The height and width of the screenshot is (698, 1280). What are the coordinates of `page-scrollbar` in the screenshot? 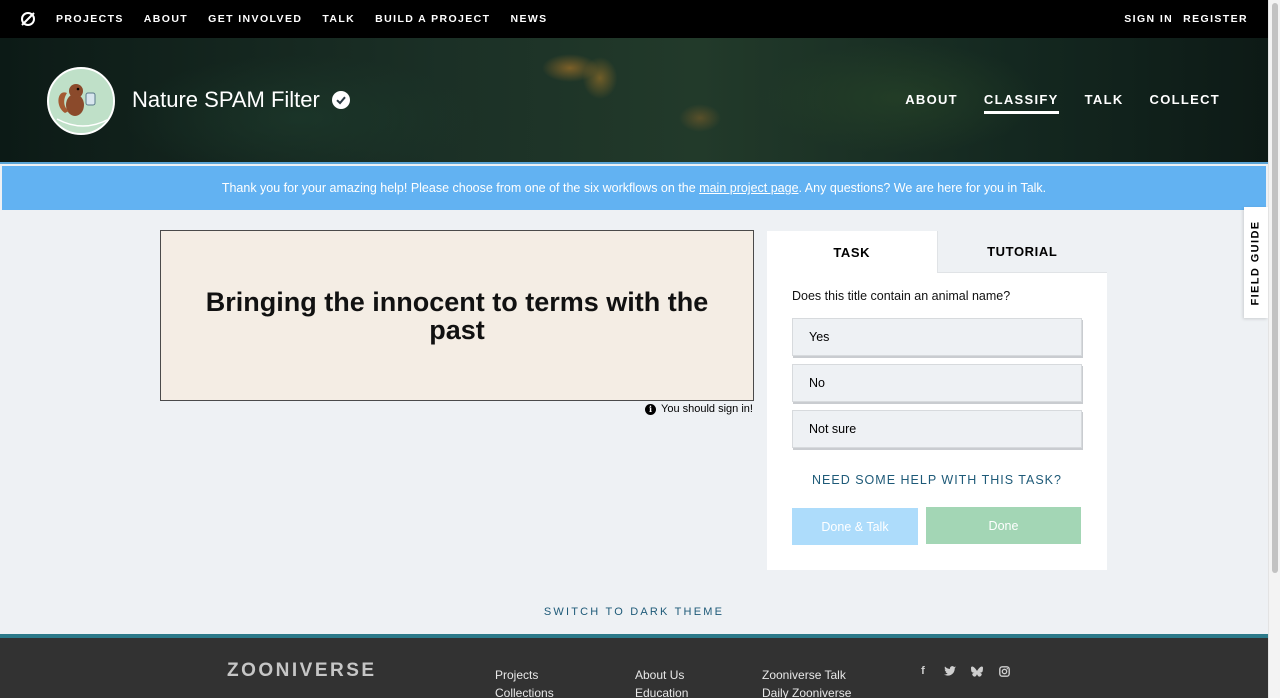 It's located at (1274, 349).